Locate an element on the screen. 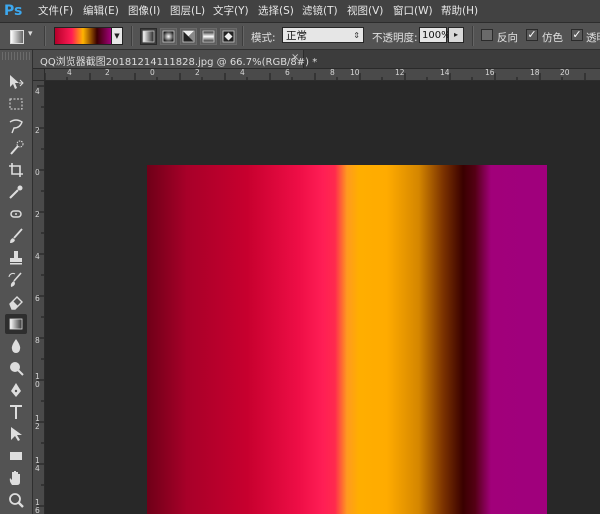 The height and width of the screenshot is (514, 600). dither-label: 仿色 is located at coordinates (552, 38).